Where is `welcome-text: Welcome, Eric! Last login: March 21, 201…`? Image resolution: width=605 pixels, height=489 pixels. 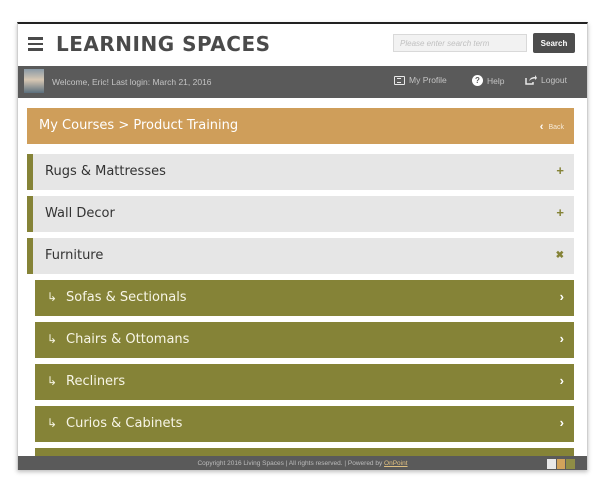 welcome-text: Welcome, Eric! Last login: March 21, 201… is located at coordinates (132, 82).